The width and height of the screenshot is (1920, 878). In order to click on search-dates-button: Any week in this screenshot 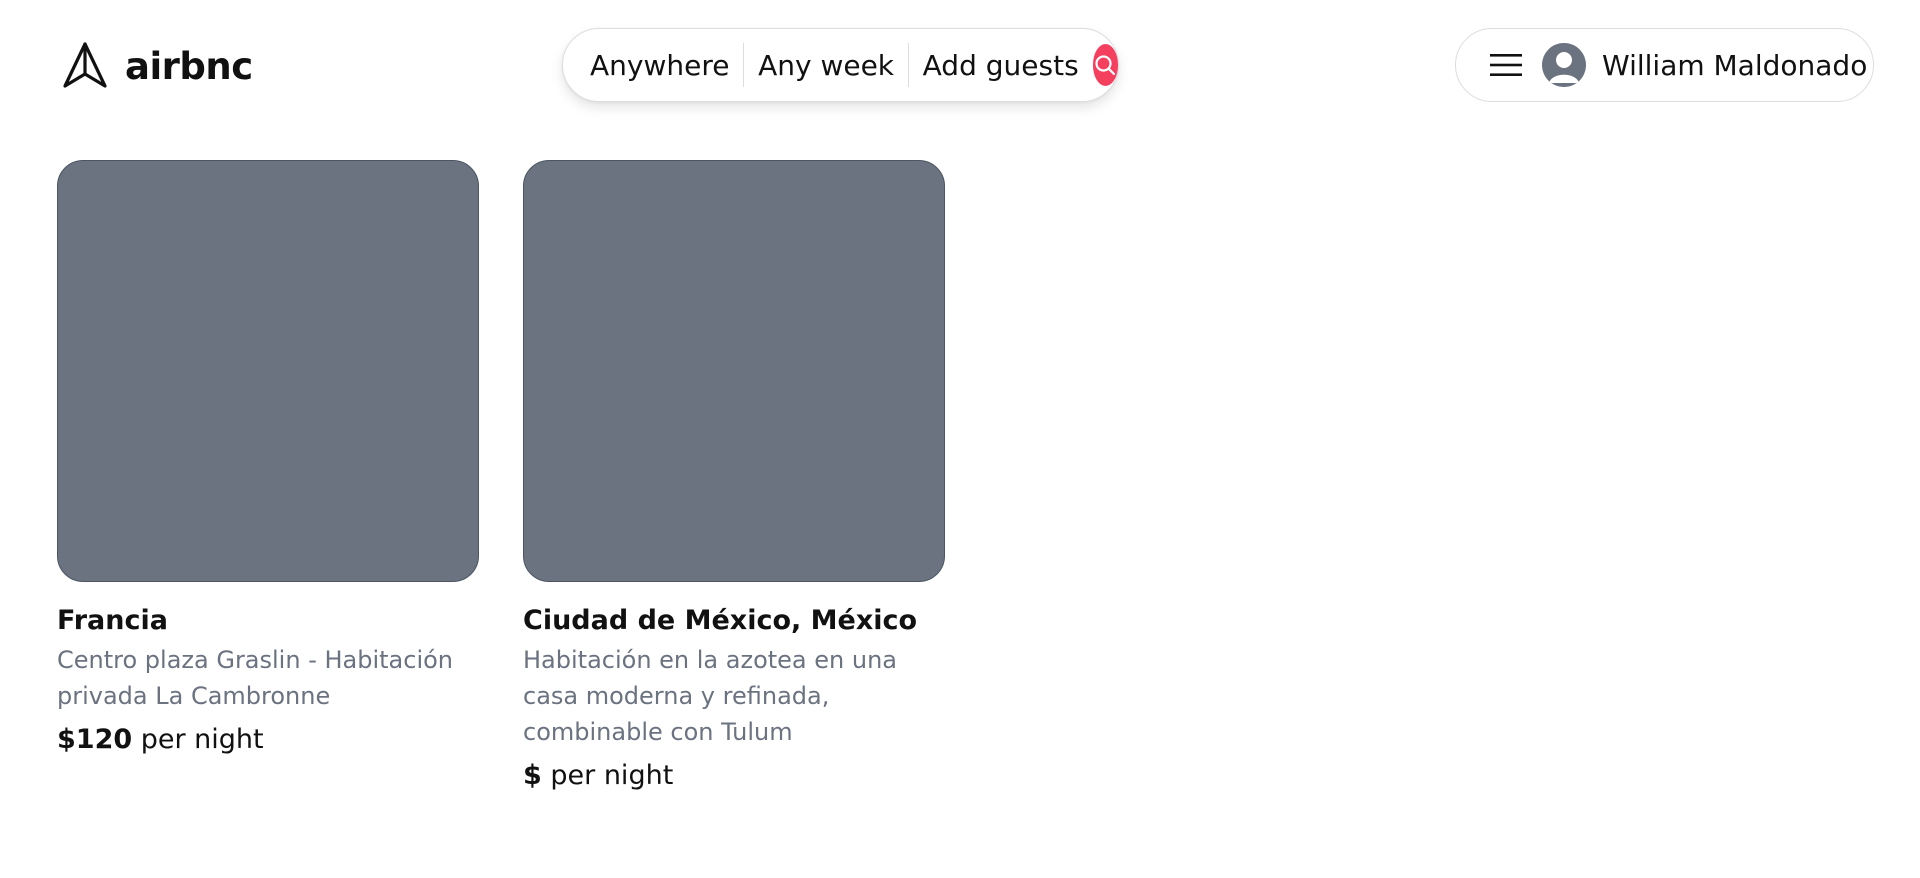, I will do `click(826, 65)`.